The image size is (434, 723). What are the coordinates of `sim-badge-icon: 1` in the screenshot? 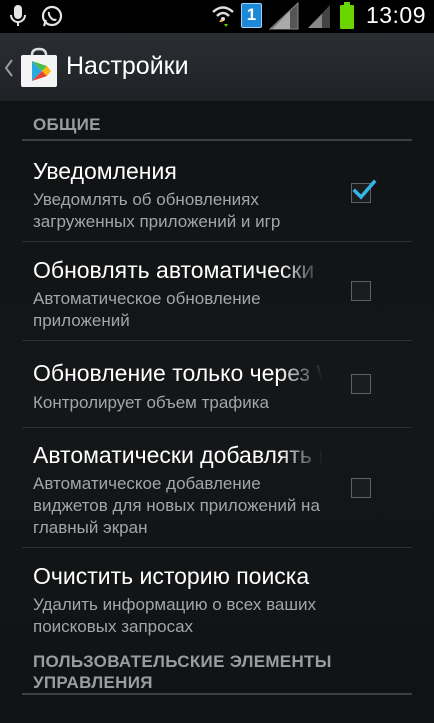 It's located at (251, 15).